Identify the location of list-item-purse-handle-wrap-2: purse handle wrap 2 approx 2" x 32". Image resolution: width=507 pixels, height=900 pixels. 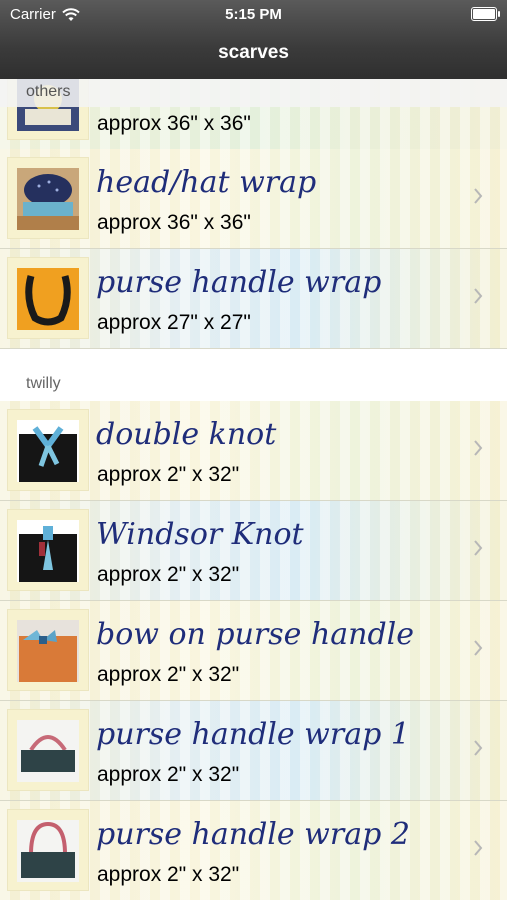
(253, 850).